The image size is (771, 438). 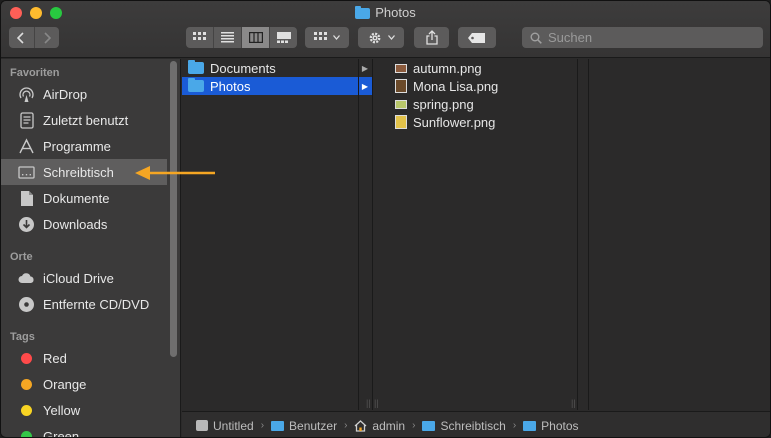 I want to click on sidebar-item-applications: Programme, so click(x=84, y=146).